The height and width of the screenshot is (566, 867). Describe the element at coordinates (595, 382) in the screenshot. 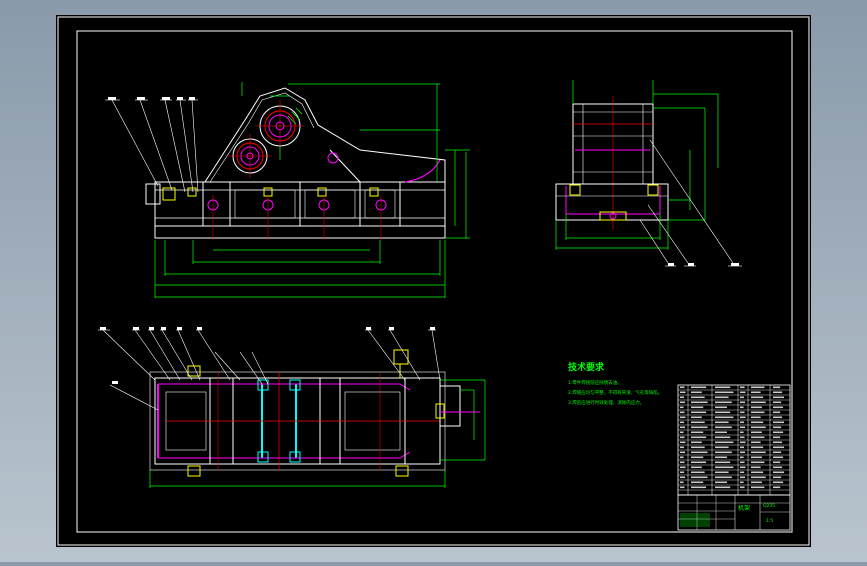

I see `tech-req-item-1: 1.零件焊接前应除锈去油。` at that location.